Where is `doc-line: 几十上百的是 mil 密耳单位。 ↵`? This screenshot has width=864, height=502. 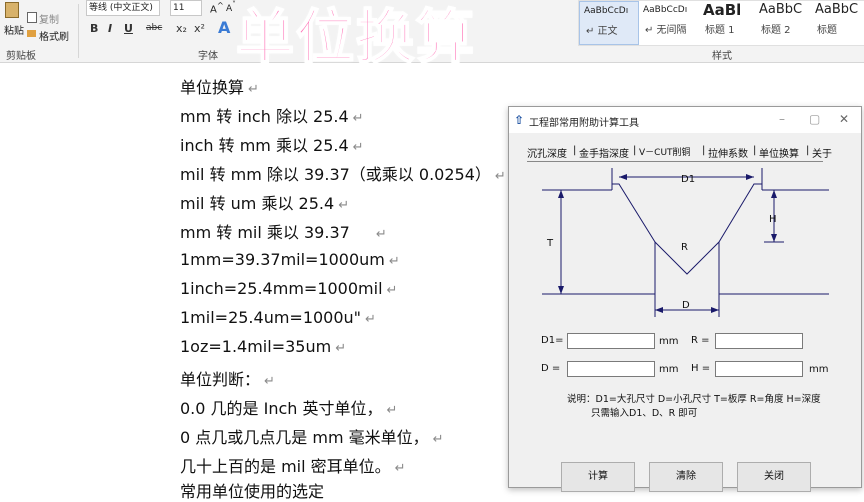
doc-line: 几十上百的是 mil 密耳单位。 ↵ is located at coordinates (293, 466).